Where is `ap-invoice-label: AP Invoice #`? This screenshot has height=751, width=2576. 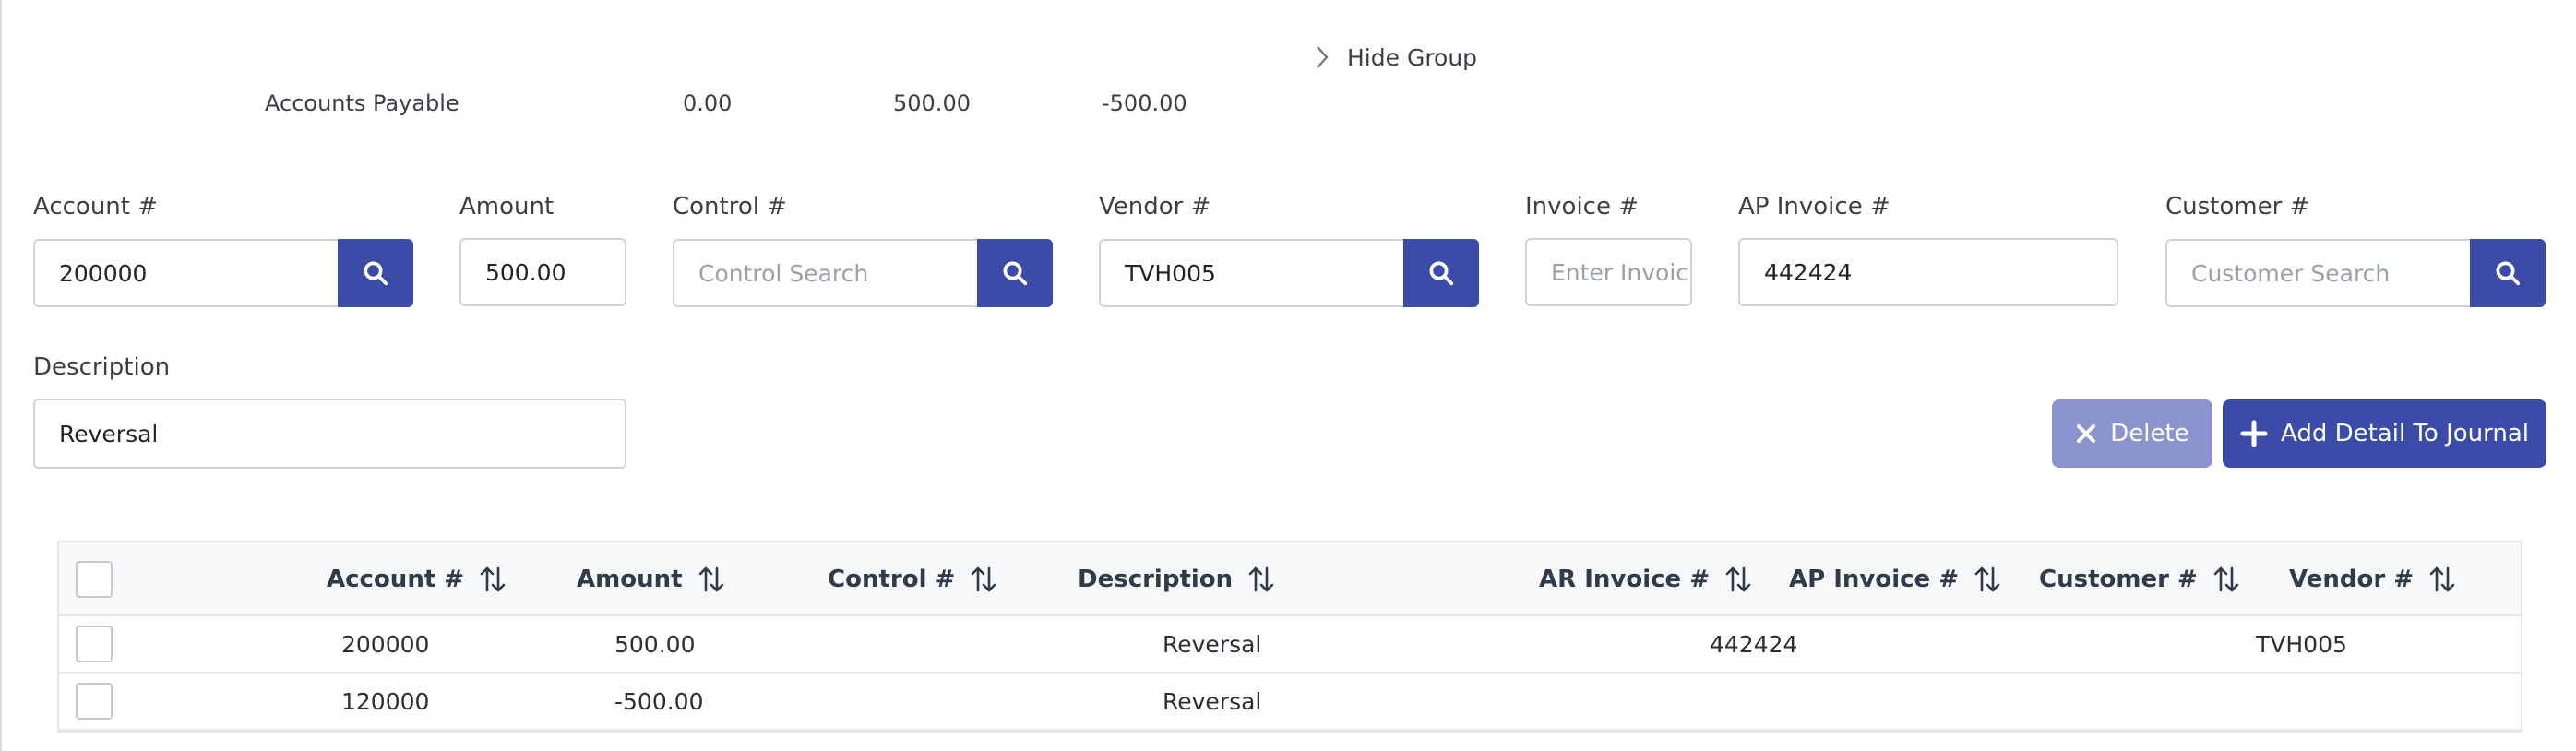
ap-invoice-label: AP Invoice # is located at coordinates (1814, 207).